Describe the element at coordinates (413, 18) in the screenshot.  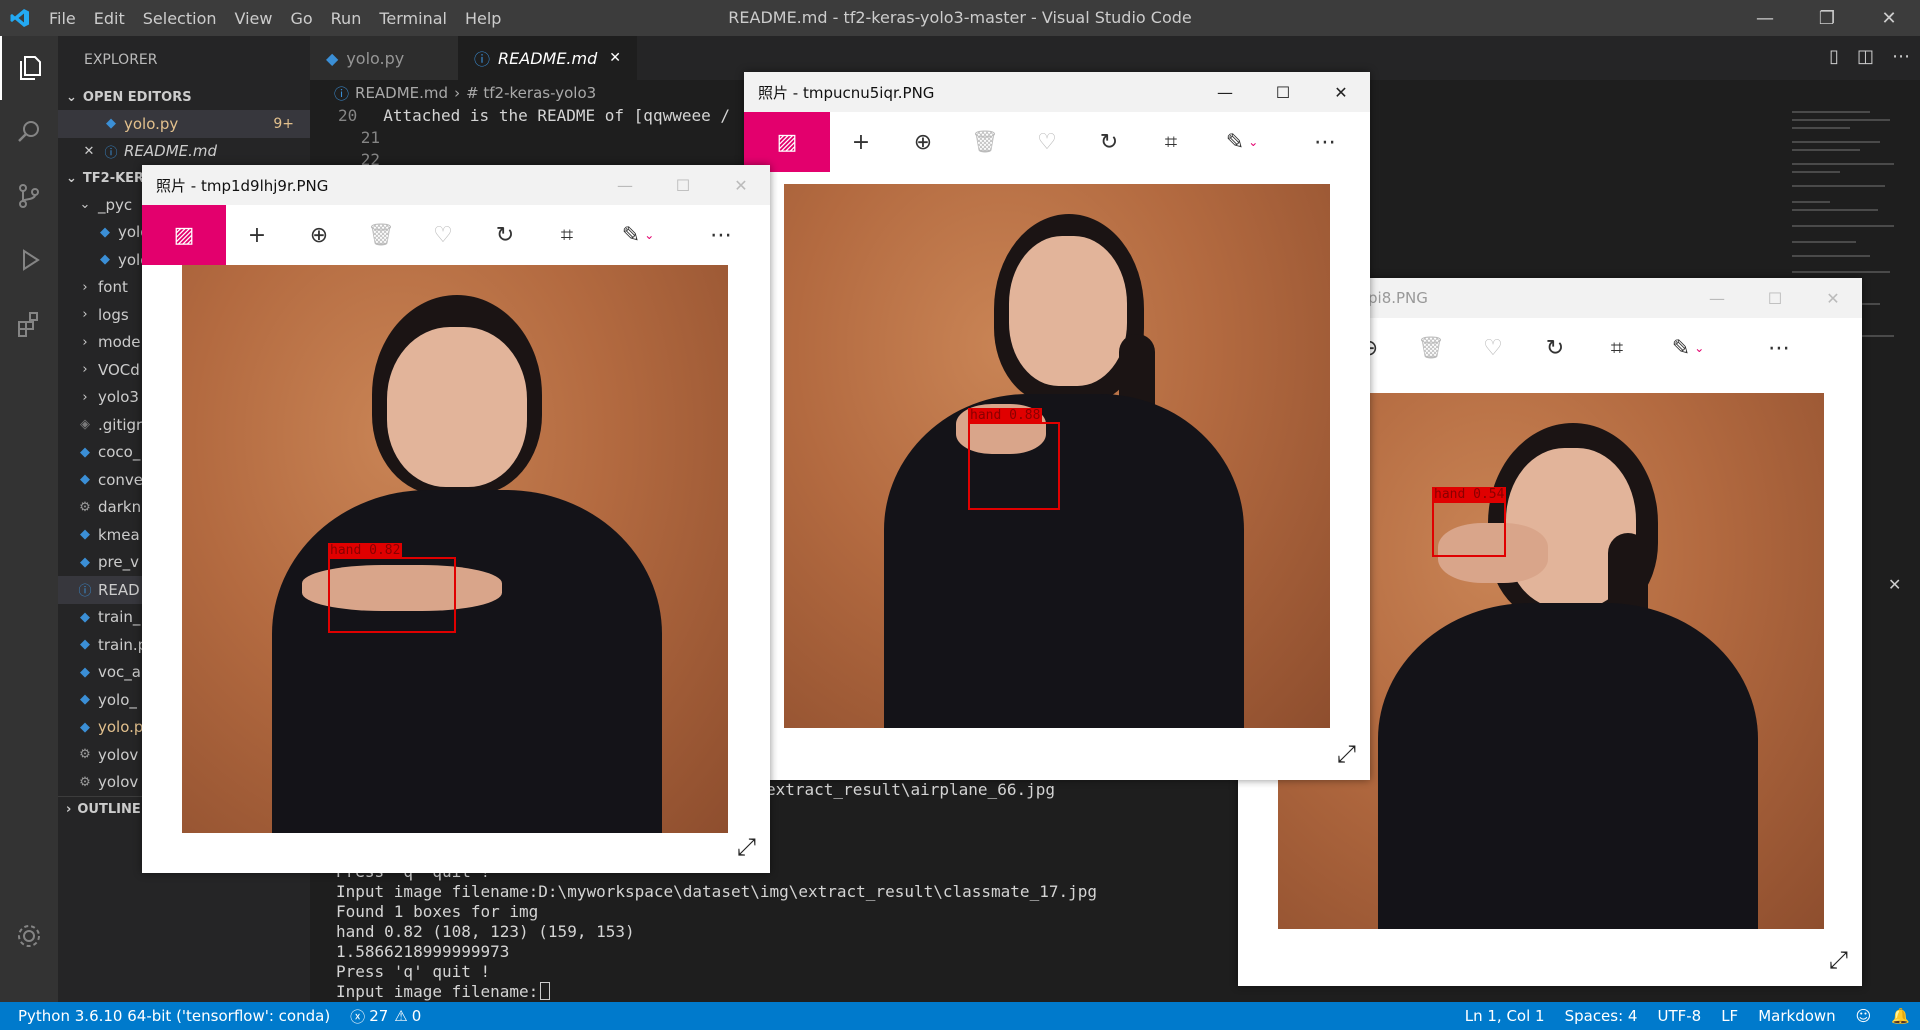
I see `menu-terminal: Terminal` at that location.